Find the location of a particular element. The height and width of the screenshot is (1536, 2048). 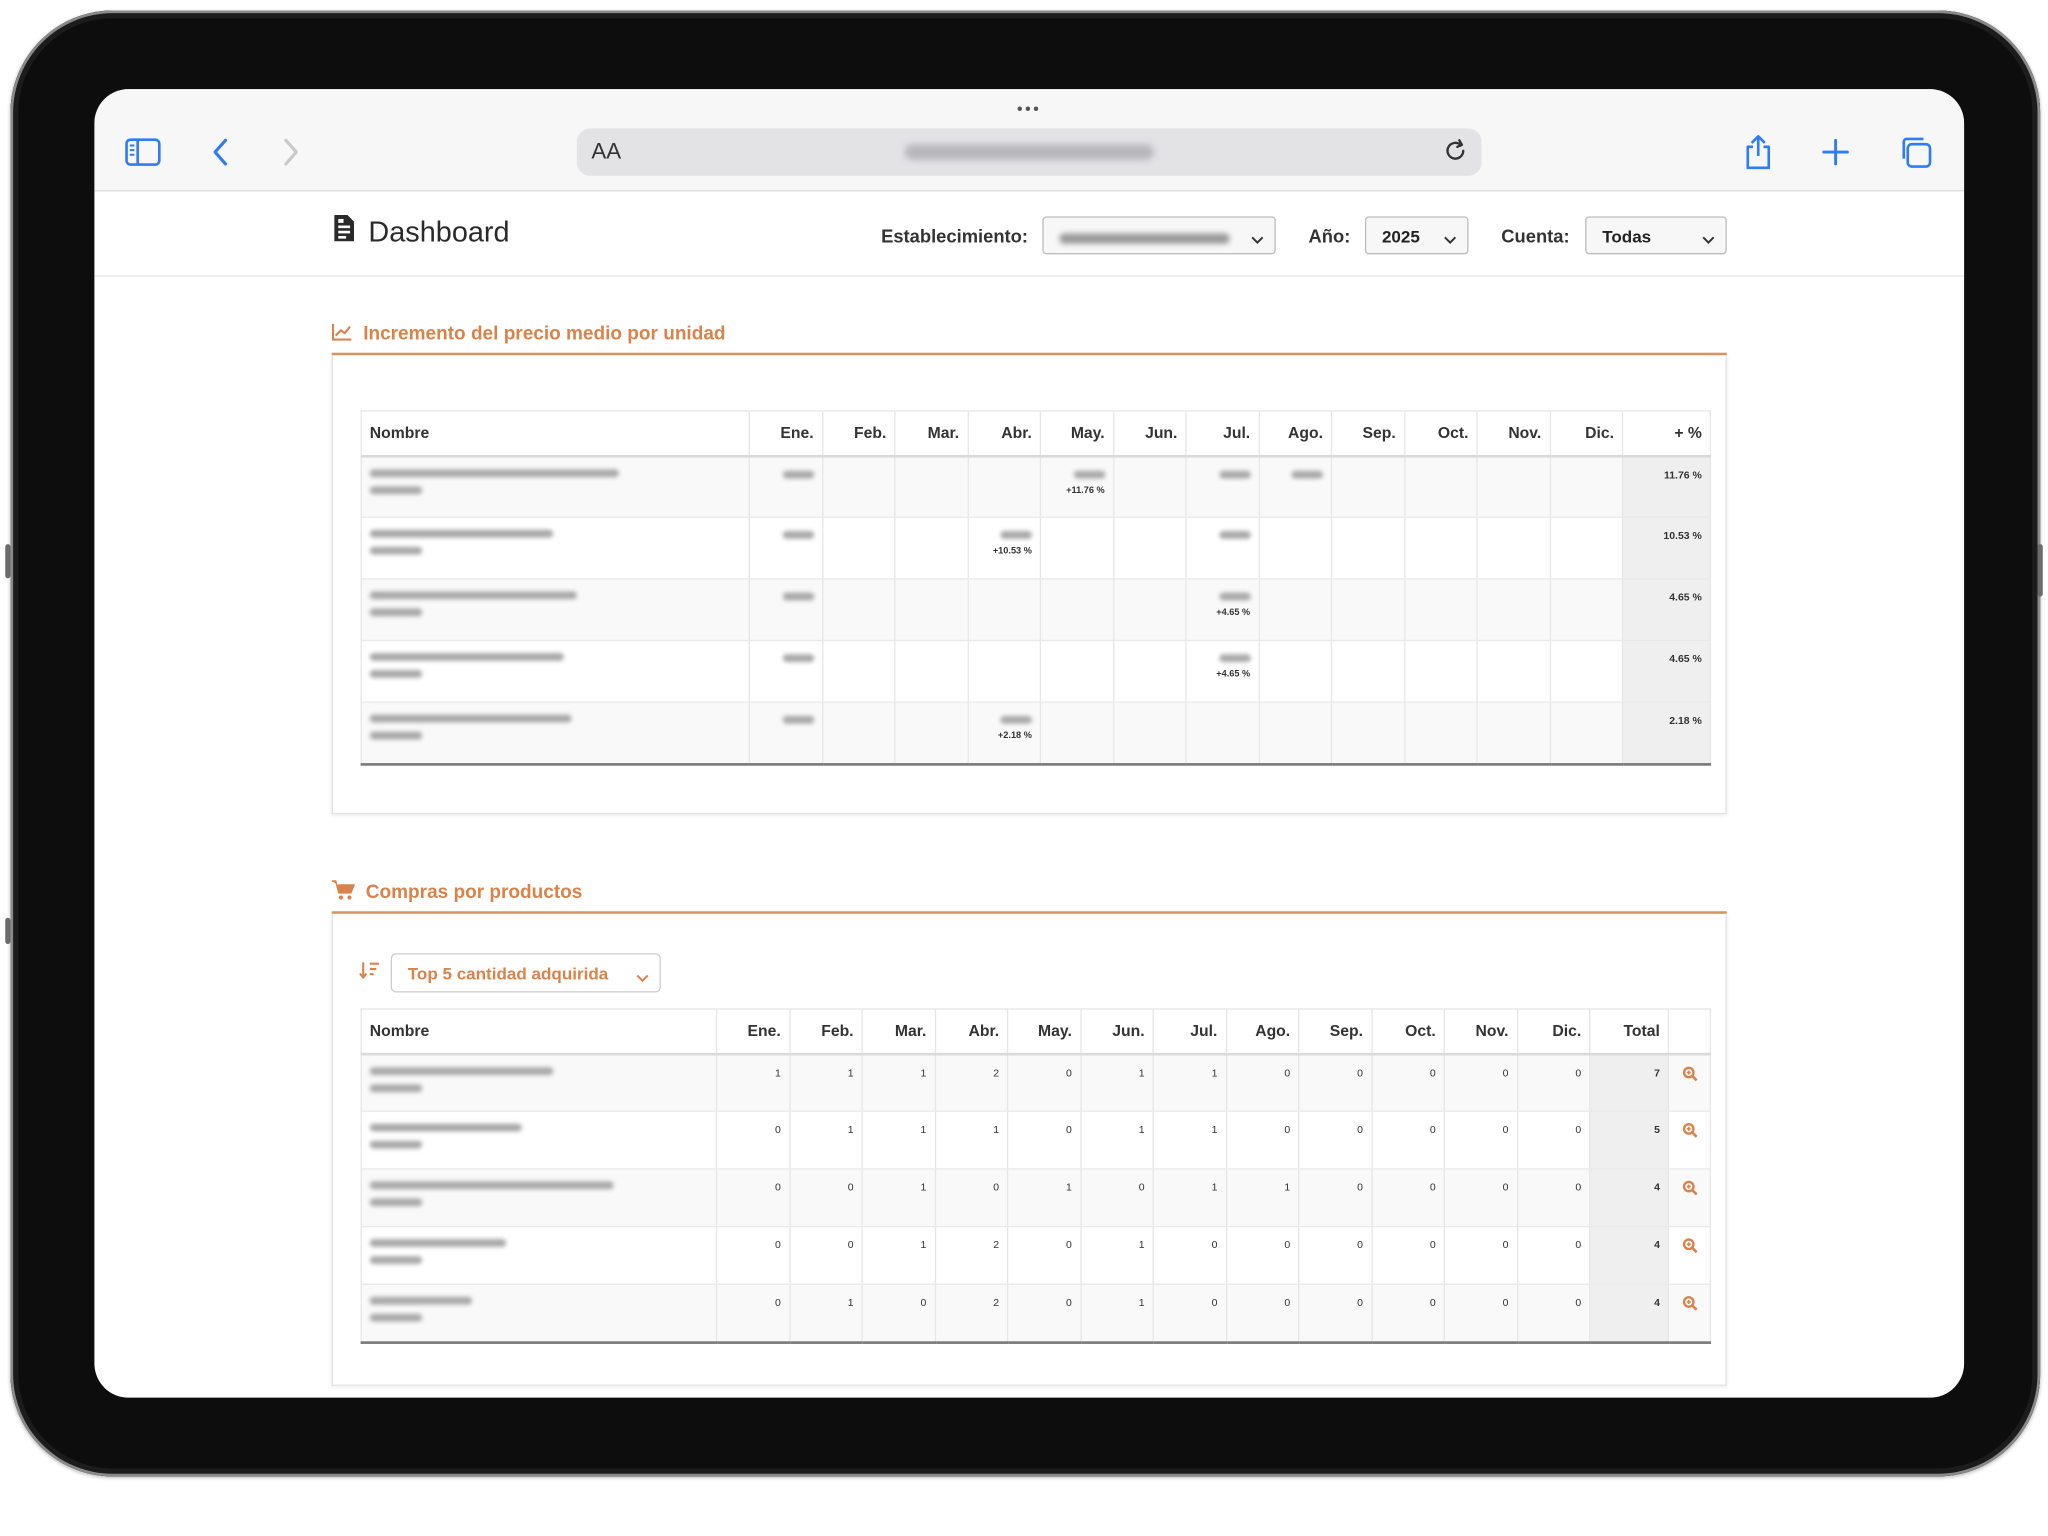

share-icon is located at coordinates (1758, 152).